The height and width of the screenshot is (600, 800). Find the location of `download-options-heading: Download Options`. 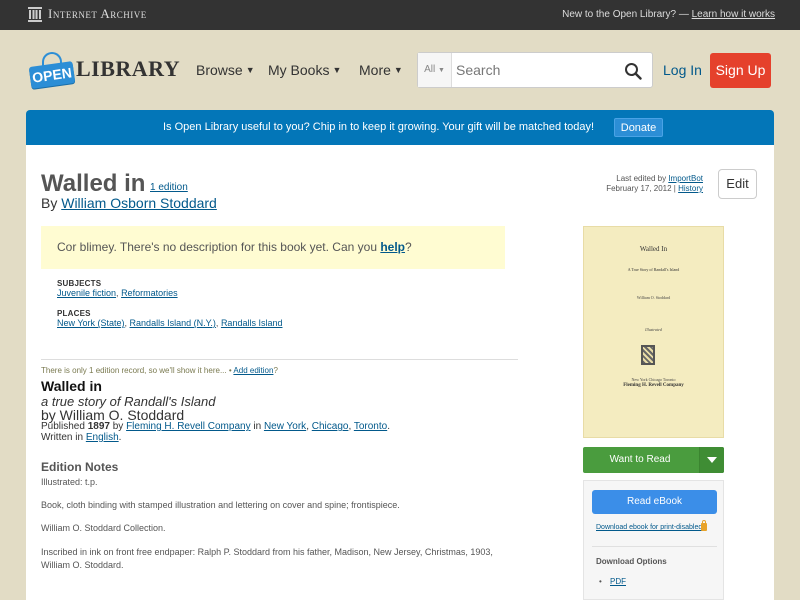

download-options-heading: Download Options is located at coordinates (631, 561).